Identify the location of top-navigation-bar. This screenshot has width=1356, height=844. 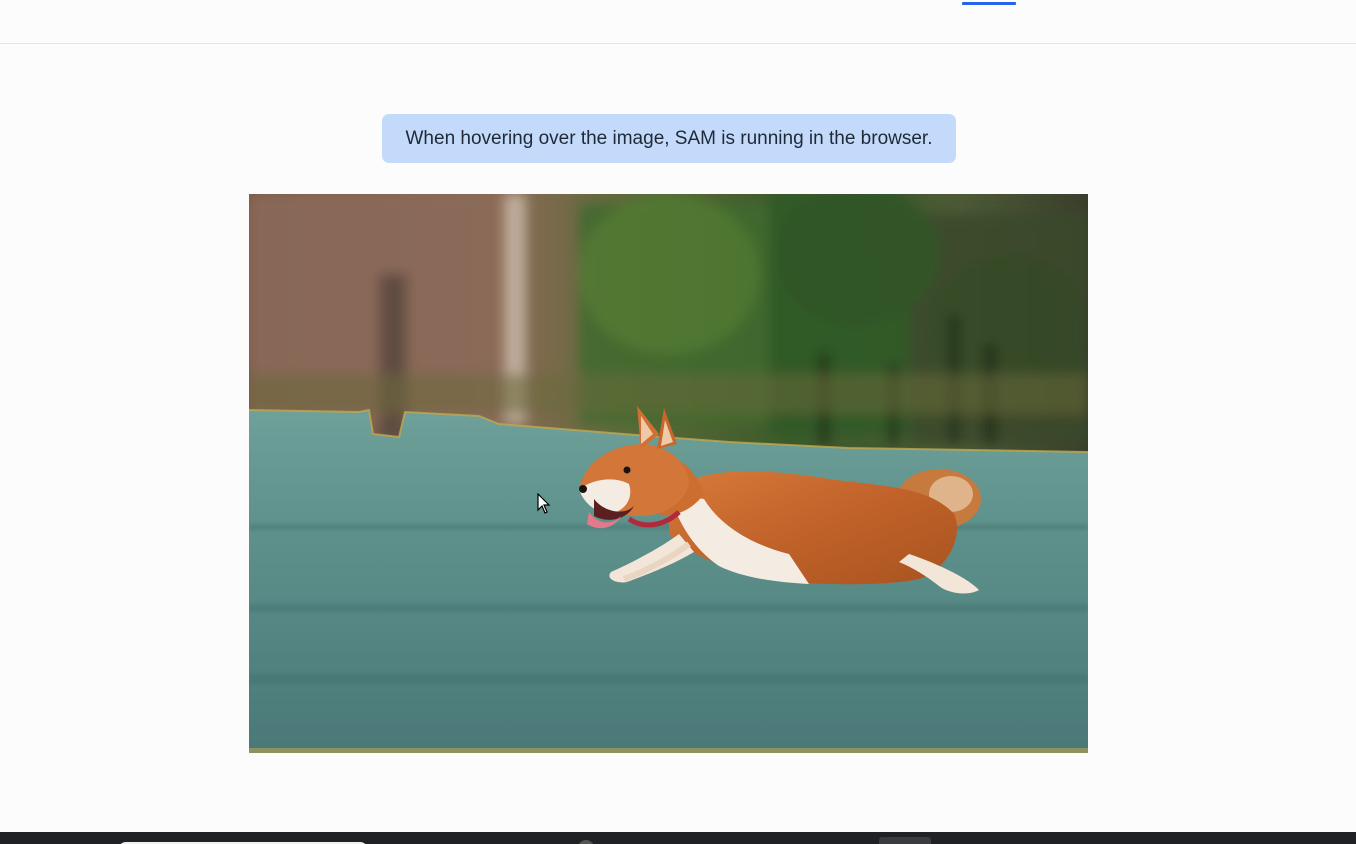
(678, 22).